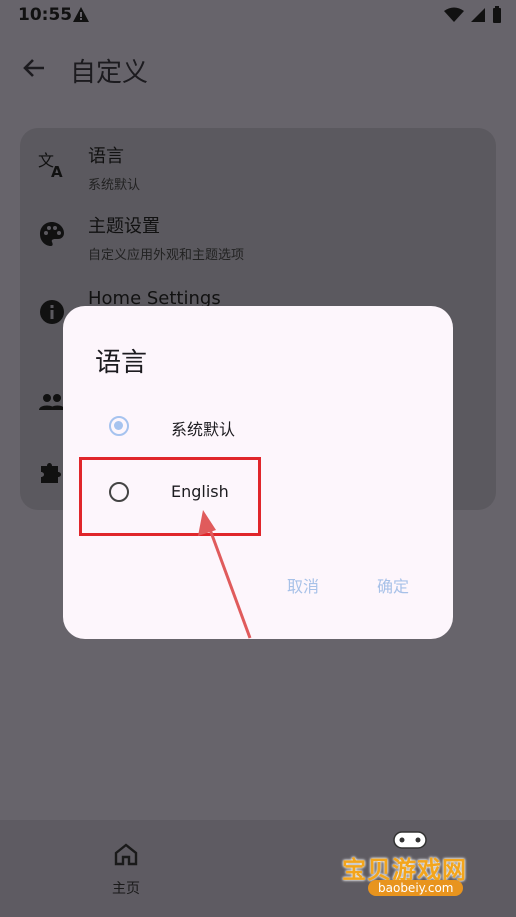  I want to click on watermark-url: baobeiy.com, so click(416, 888).